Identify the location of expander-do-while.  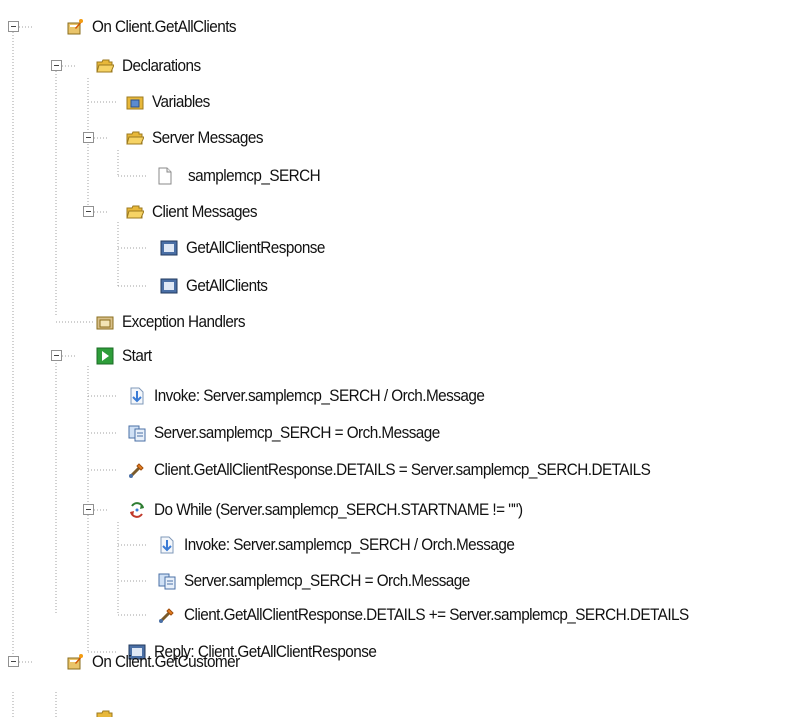
(88, 509).